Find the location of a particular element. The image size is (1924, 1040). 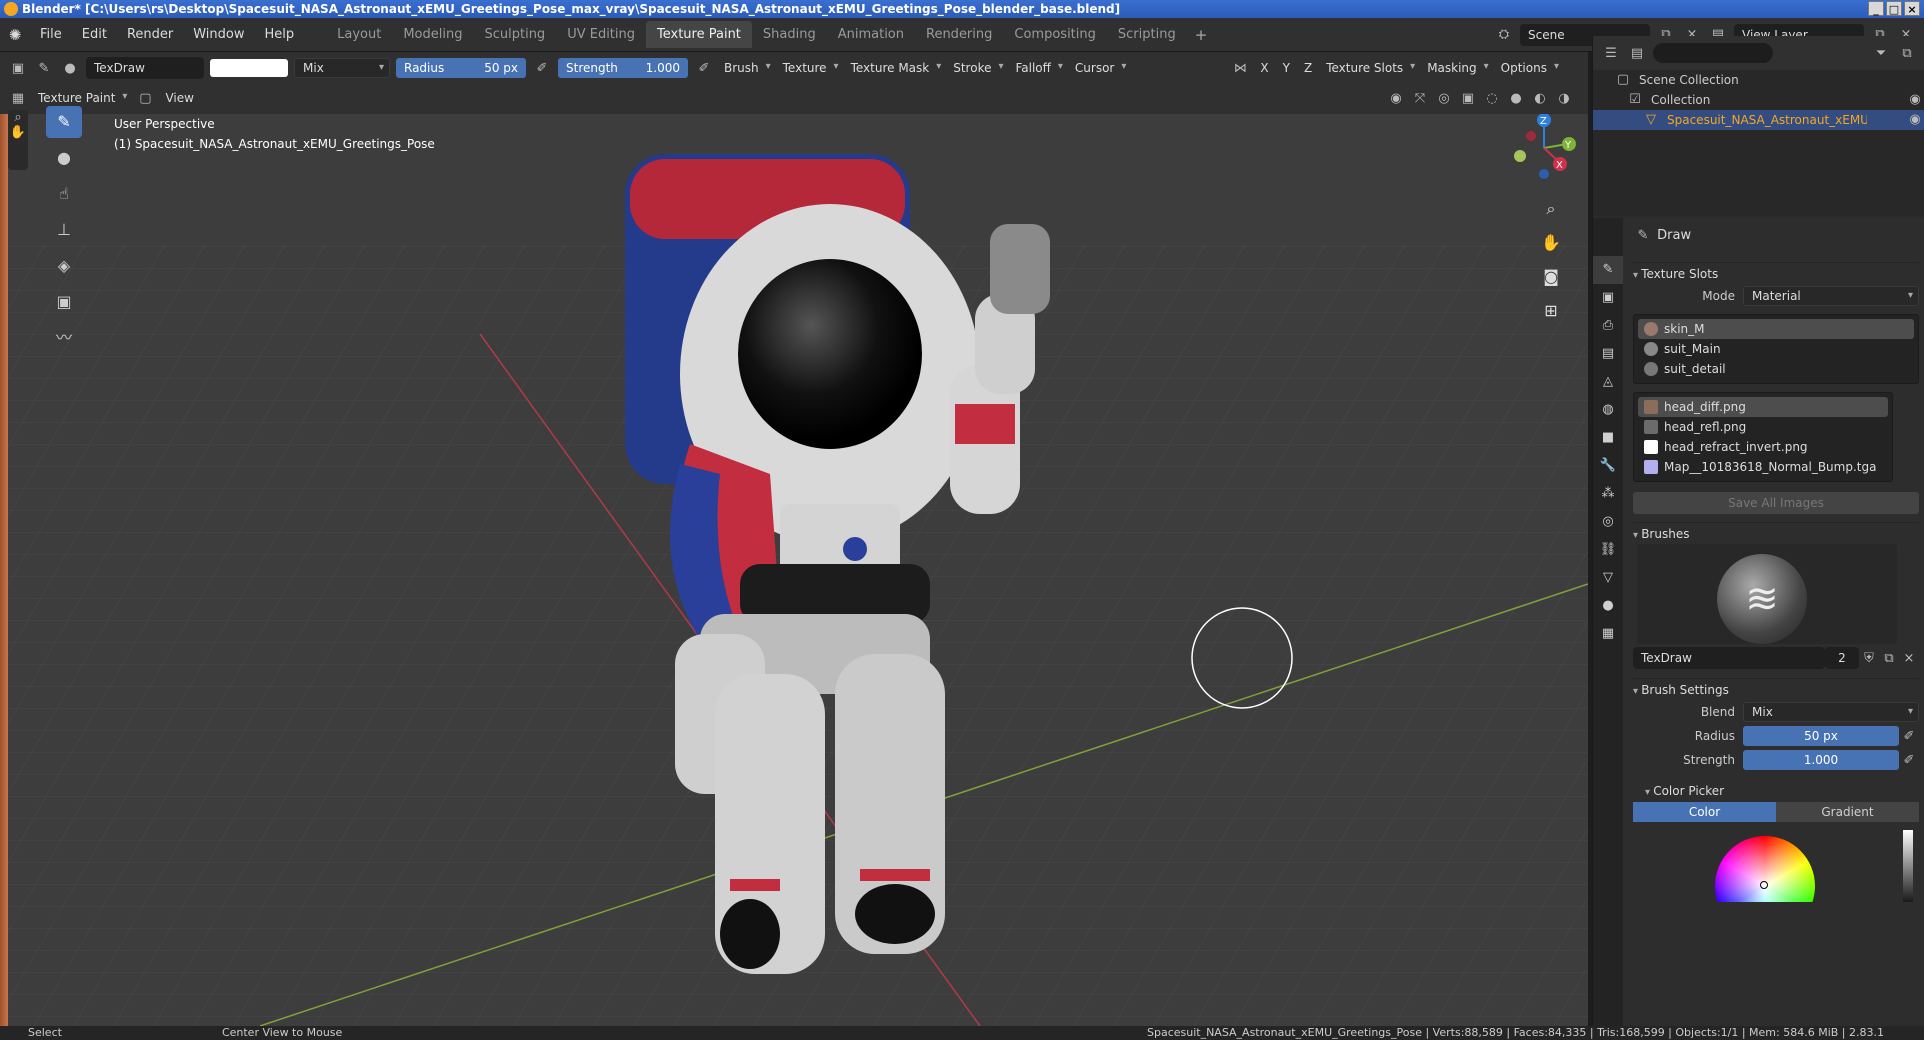

menu-render: Render is located at coordinates (150, 34).